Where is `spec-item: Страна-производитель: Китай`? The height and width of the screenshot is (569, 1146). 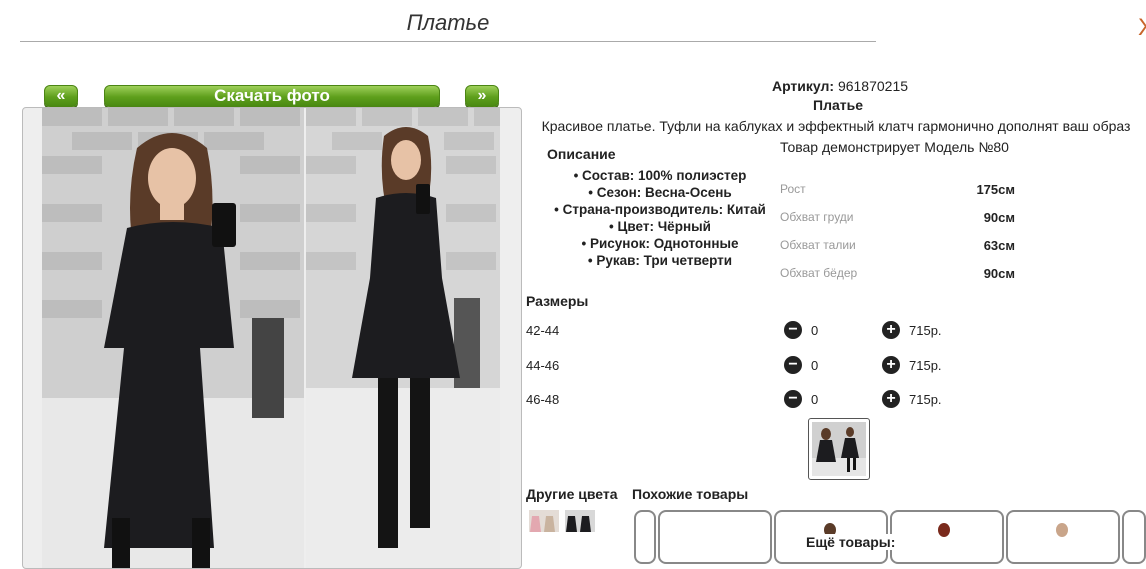
spec-item: Страна-производитель: Китай is located at coordinates (660, 209).